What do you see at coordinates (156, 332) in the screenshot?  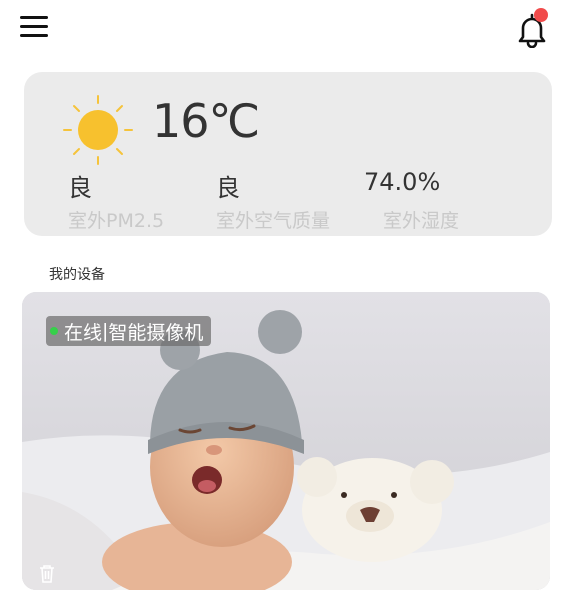 I see `device-name: 智能摄像机` at bounding box center [156, 332].